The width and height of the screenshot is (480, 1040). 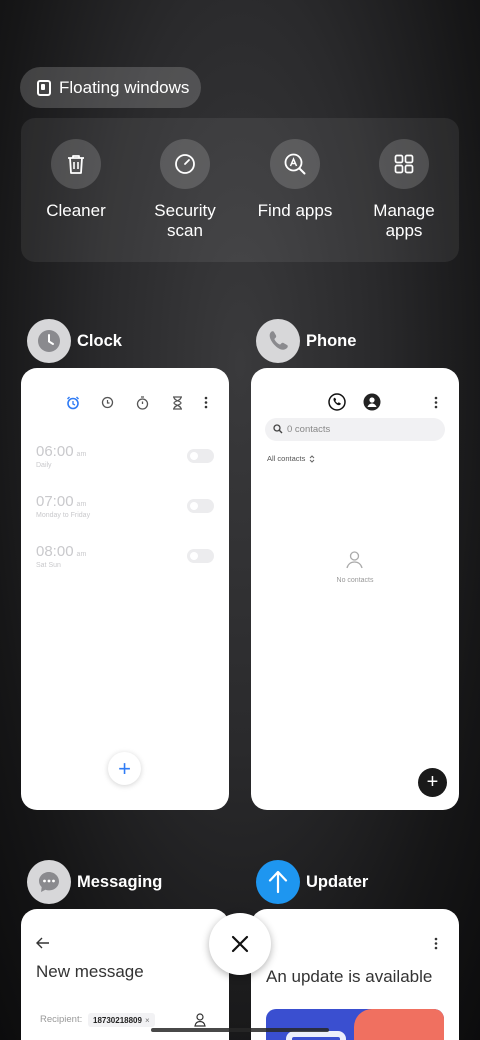 I want to click on floating-windows-button: Floating windows, so click(x=110, y=87).